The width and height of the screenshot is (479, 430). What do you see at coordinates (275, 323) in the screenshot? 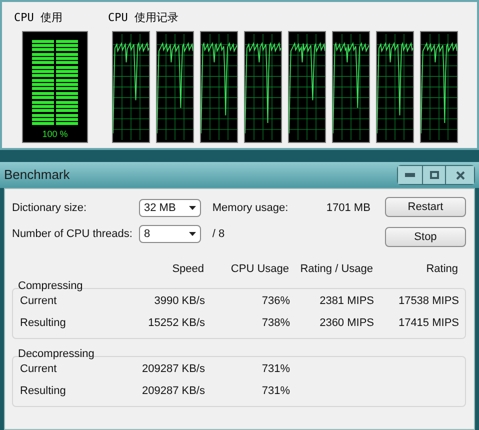
I see `table-cell-text: 738%` at bounding box center [275, 323].